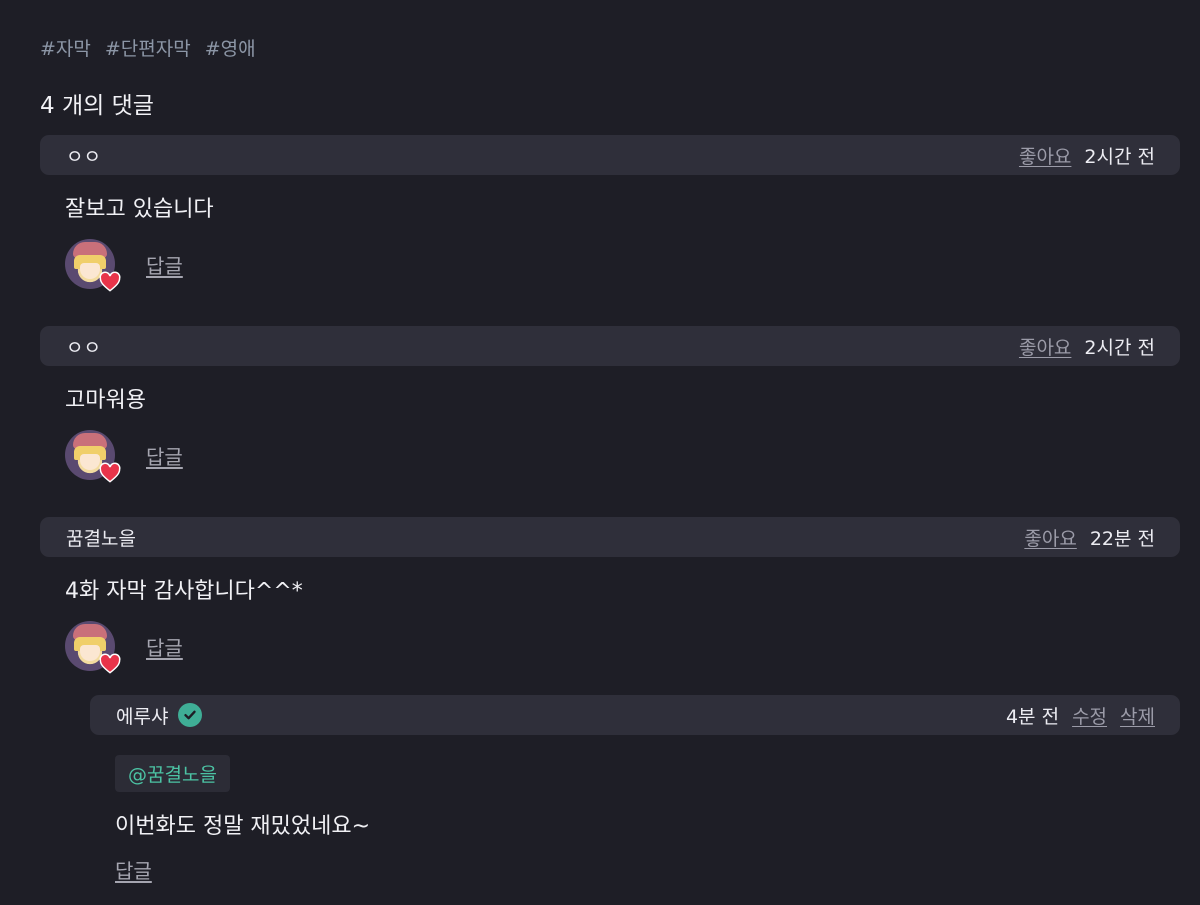  I want to click on tag-item: #영애, so click(230, 47).